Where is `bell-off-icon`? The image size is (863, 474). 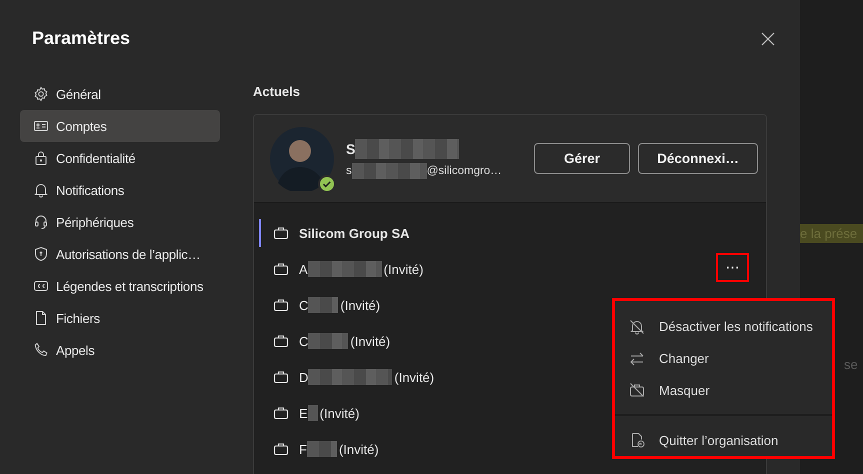
bell-off-icon is located at coordinates (637, 326).